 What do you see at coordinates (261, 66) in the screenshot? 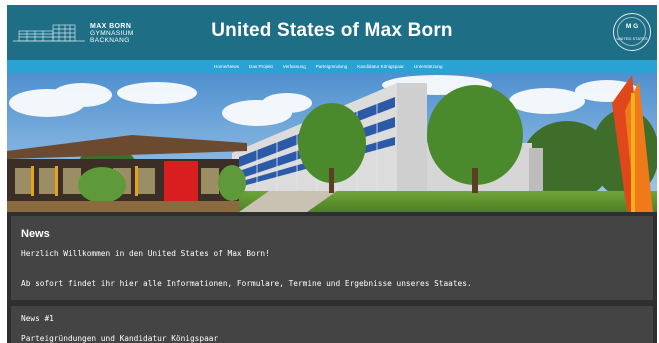
I see `nav-item-das-projekt: Das Projekt` at bounding box center [261, 66].